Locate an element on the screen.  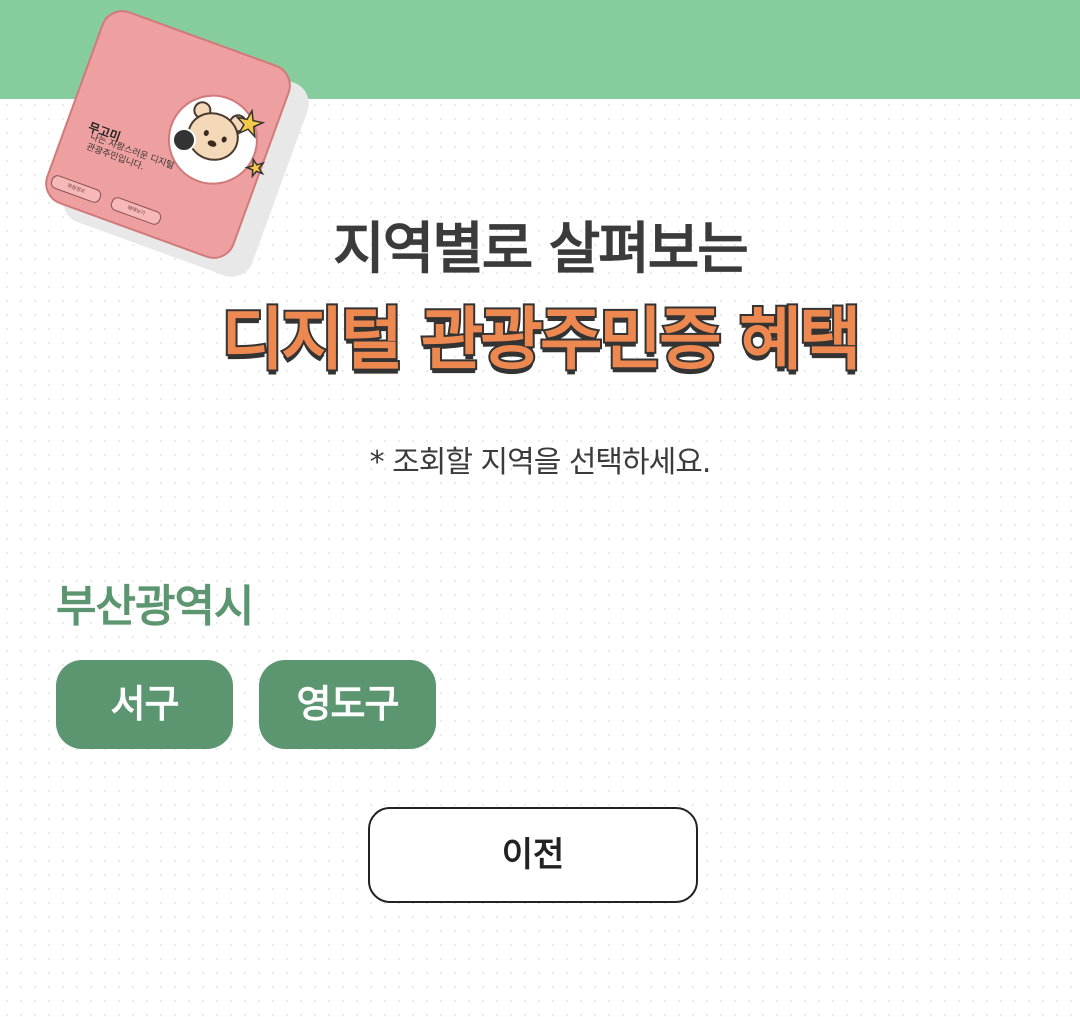
district-button-yeongdo-gu: 영도구 is located at coordinates (347, 704).